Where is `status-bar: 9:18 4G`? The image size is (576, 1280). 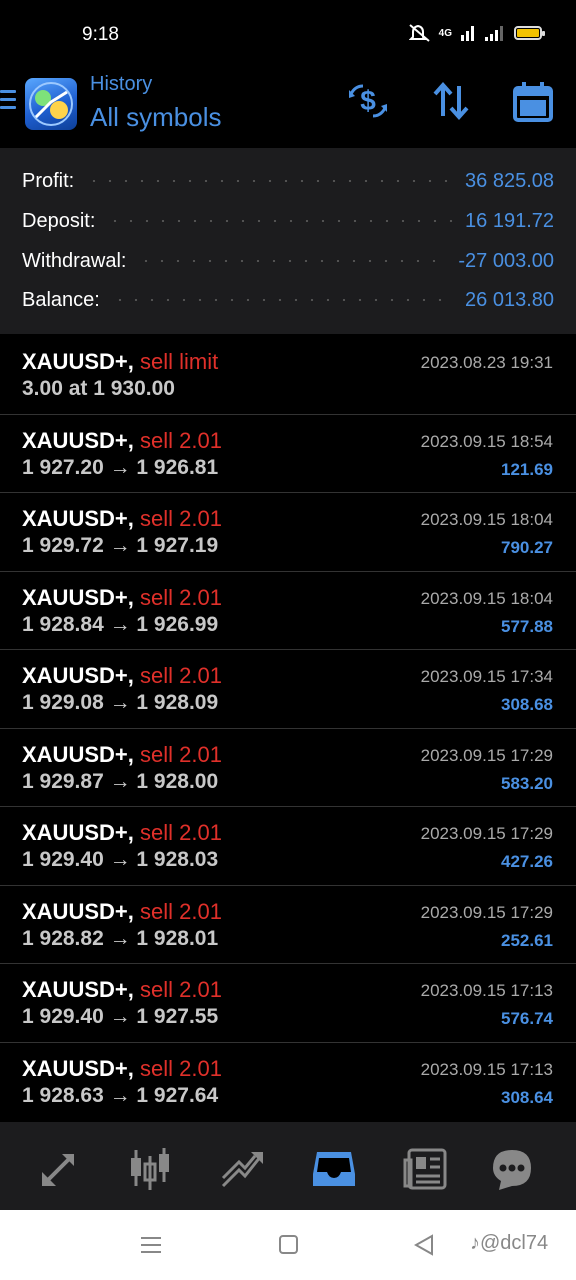 status-bar: 9:18 4G is located at coordinates (288, 35).